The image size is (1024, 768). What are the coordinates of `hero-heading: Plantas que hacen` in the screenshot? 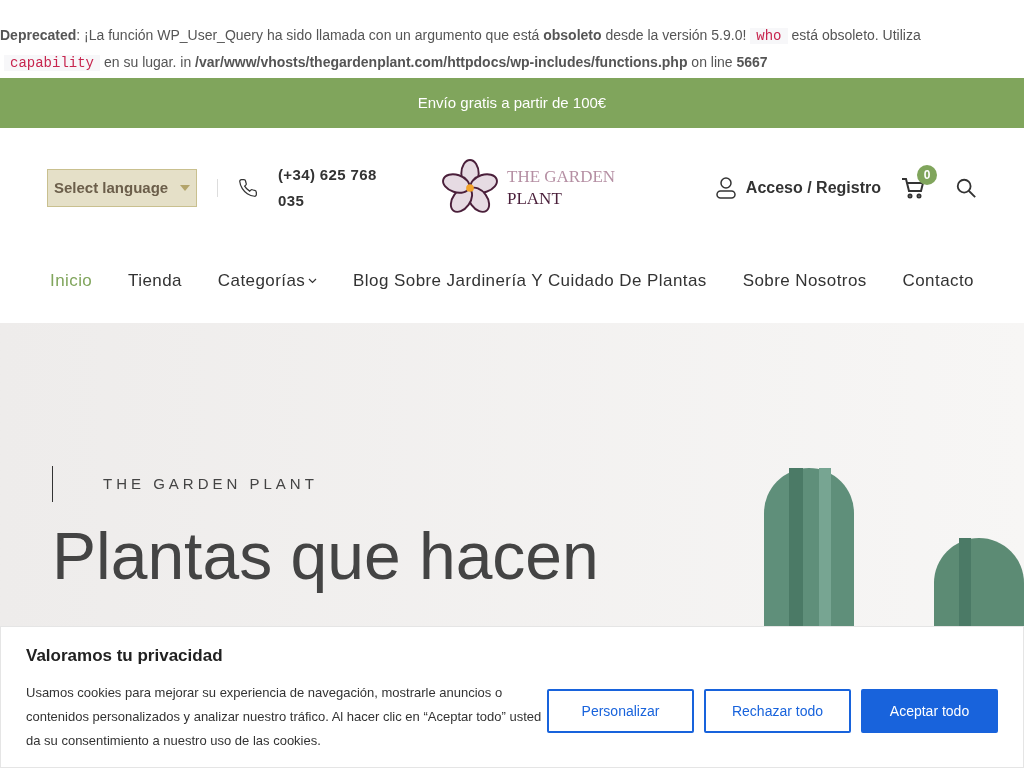 It's located at (326, 556).